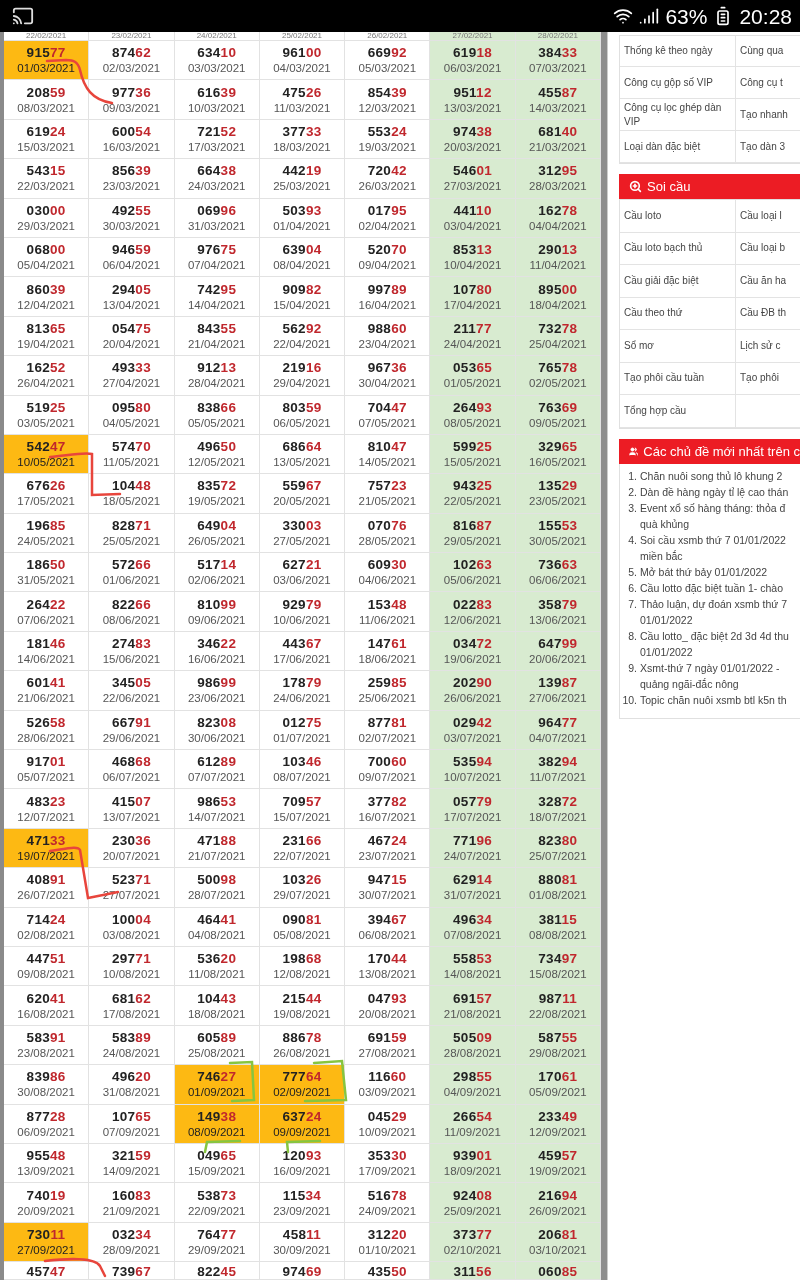  I want to click on tool-link: Thống kê theo ngày, so click(678, 51).